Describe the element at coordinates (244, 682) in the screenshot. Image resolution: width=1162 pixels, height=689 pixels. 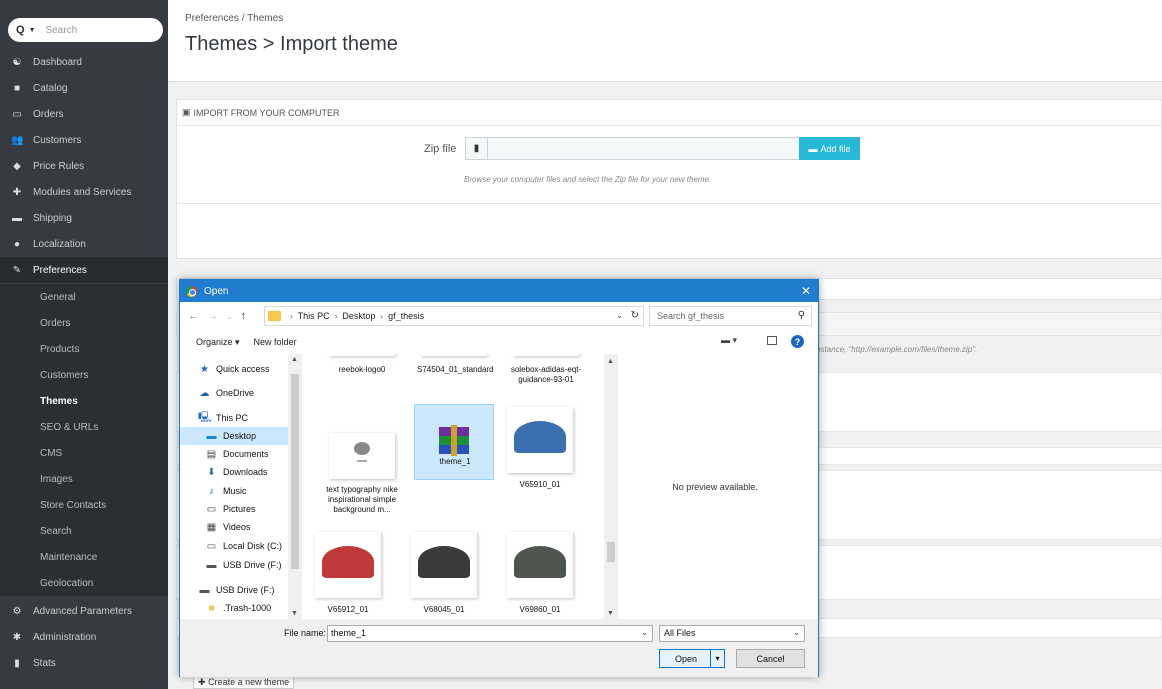
I see `create-theme-button: ✚ Create a new theme` at that location.